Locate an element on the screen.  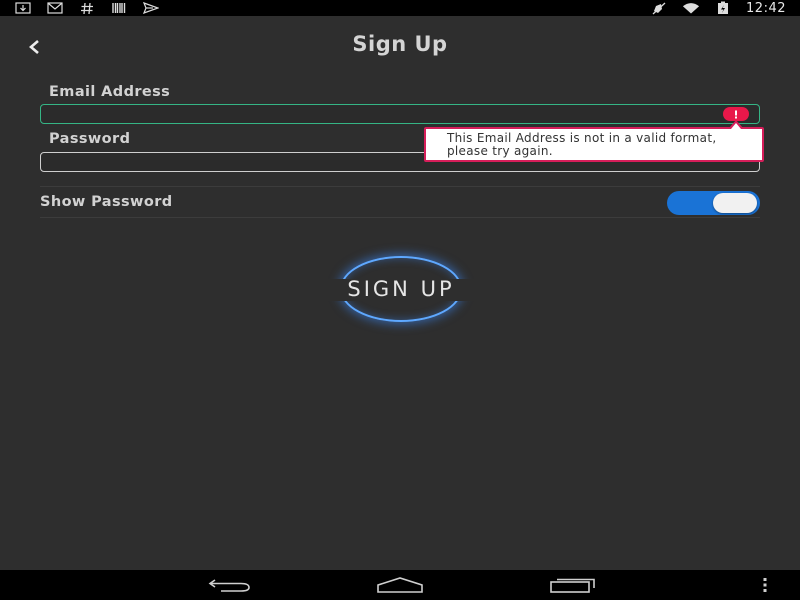
status-left is located at coordinates (87, 8).